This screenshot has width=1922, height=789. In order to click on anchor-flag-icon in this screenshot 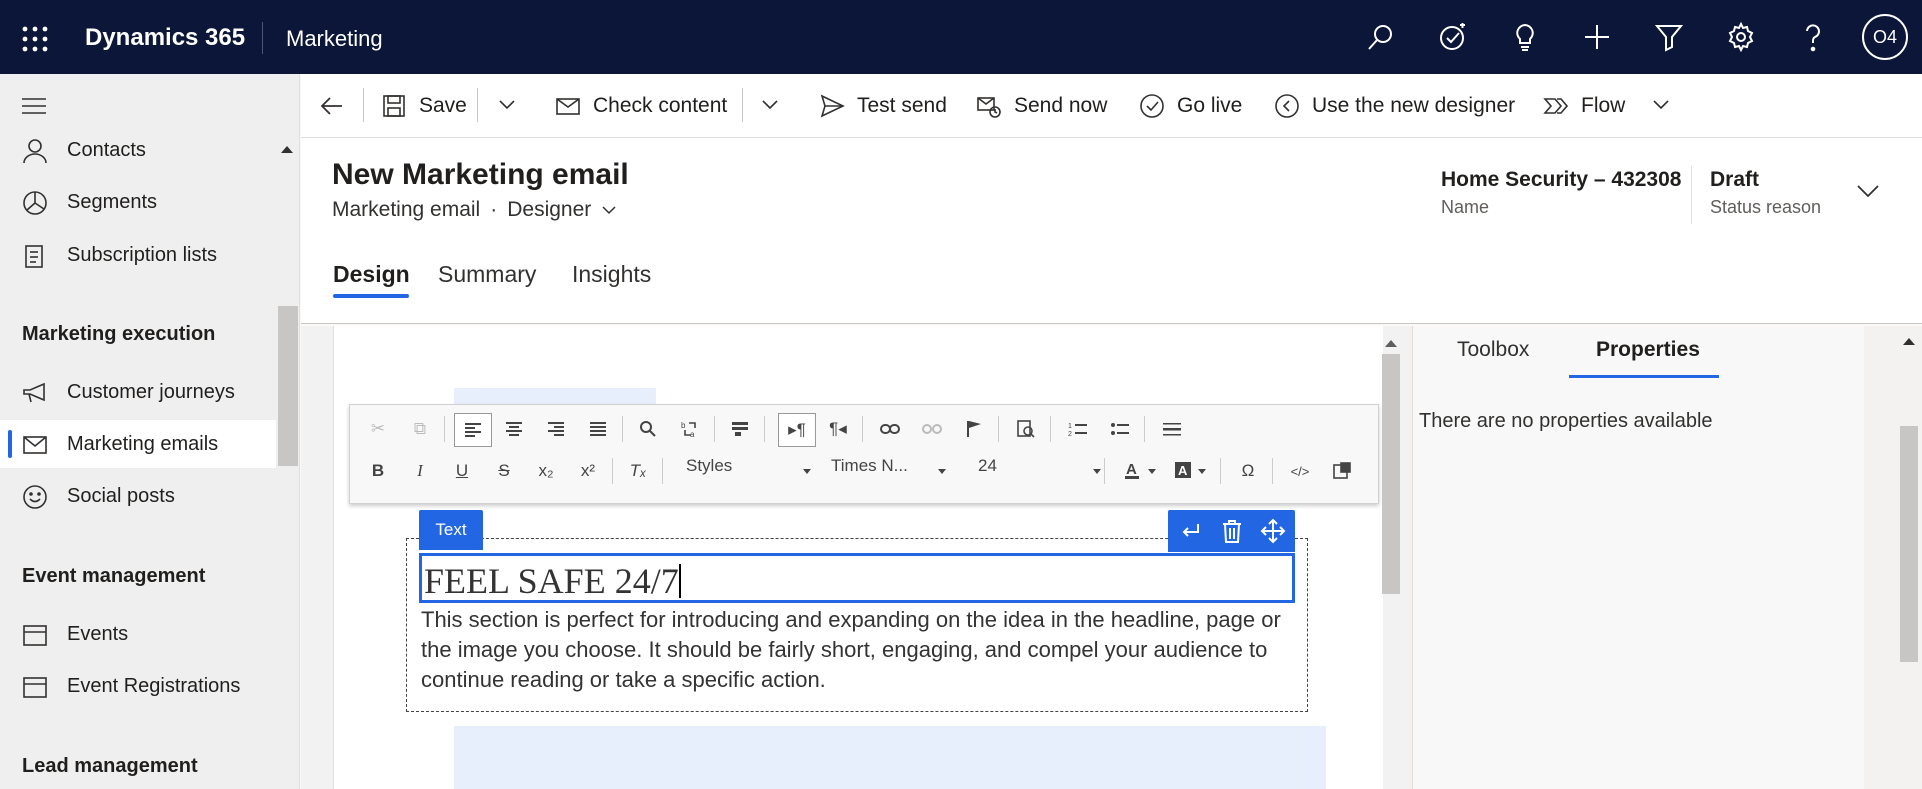, I will do `click(974, 429)`.